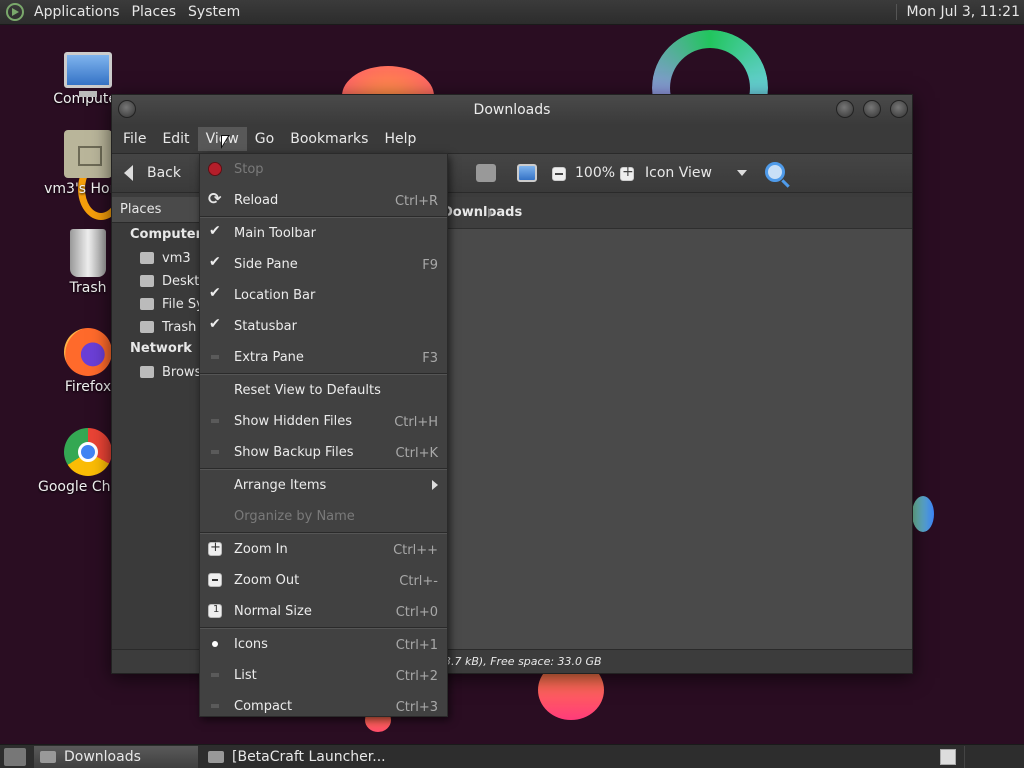  Describe the element at coordinates (595, 173) in the screenshot. I see `zoom-level: 100%` at that location.